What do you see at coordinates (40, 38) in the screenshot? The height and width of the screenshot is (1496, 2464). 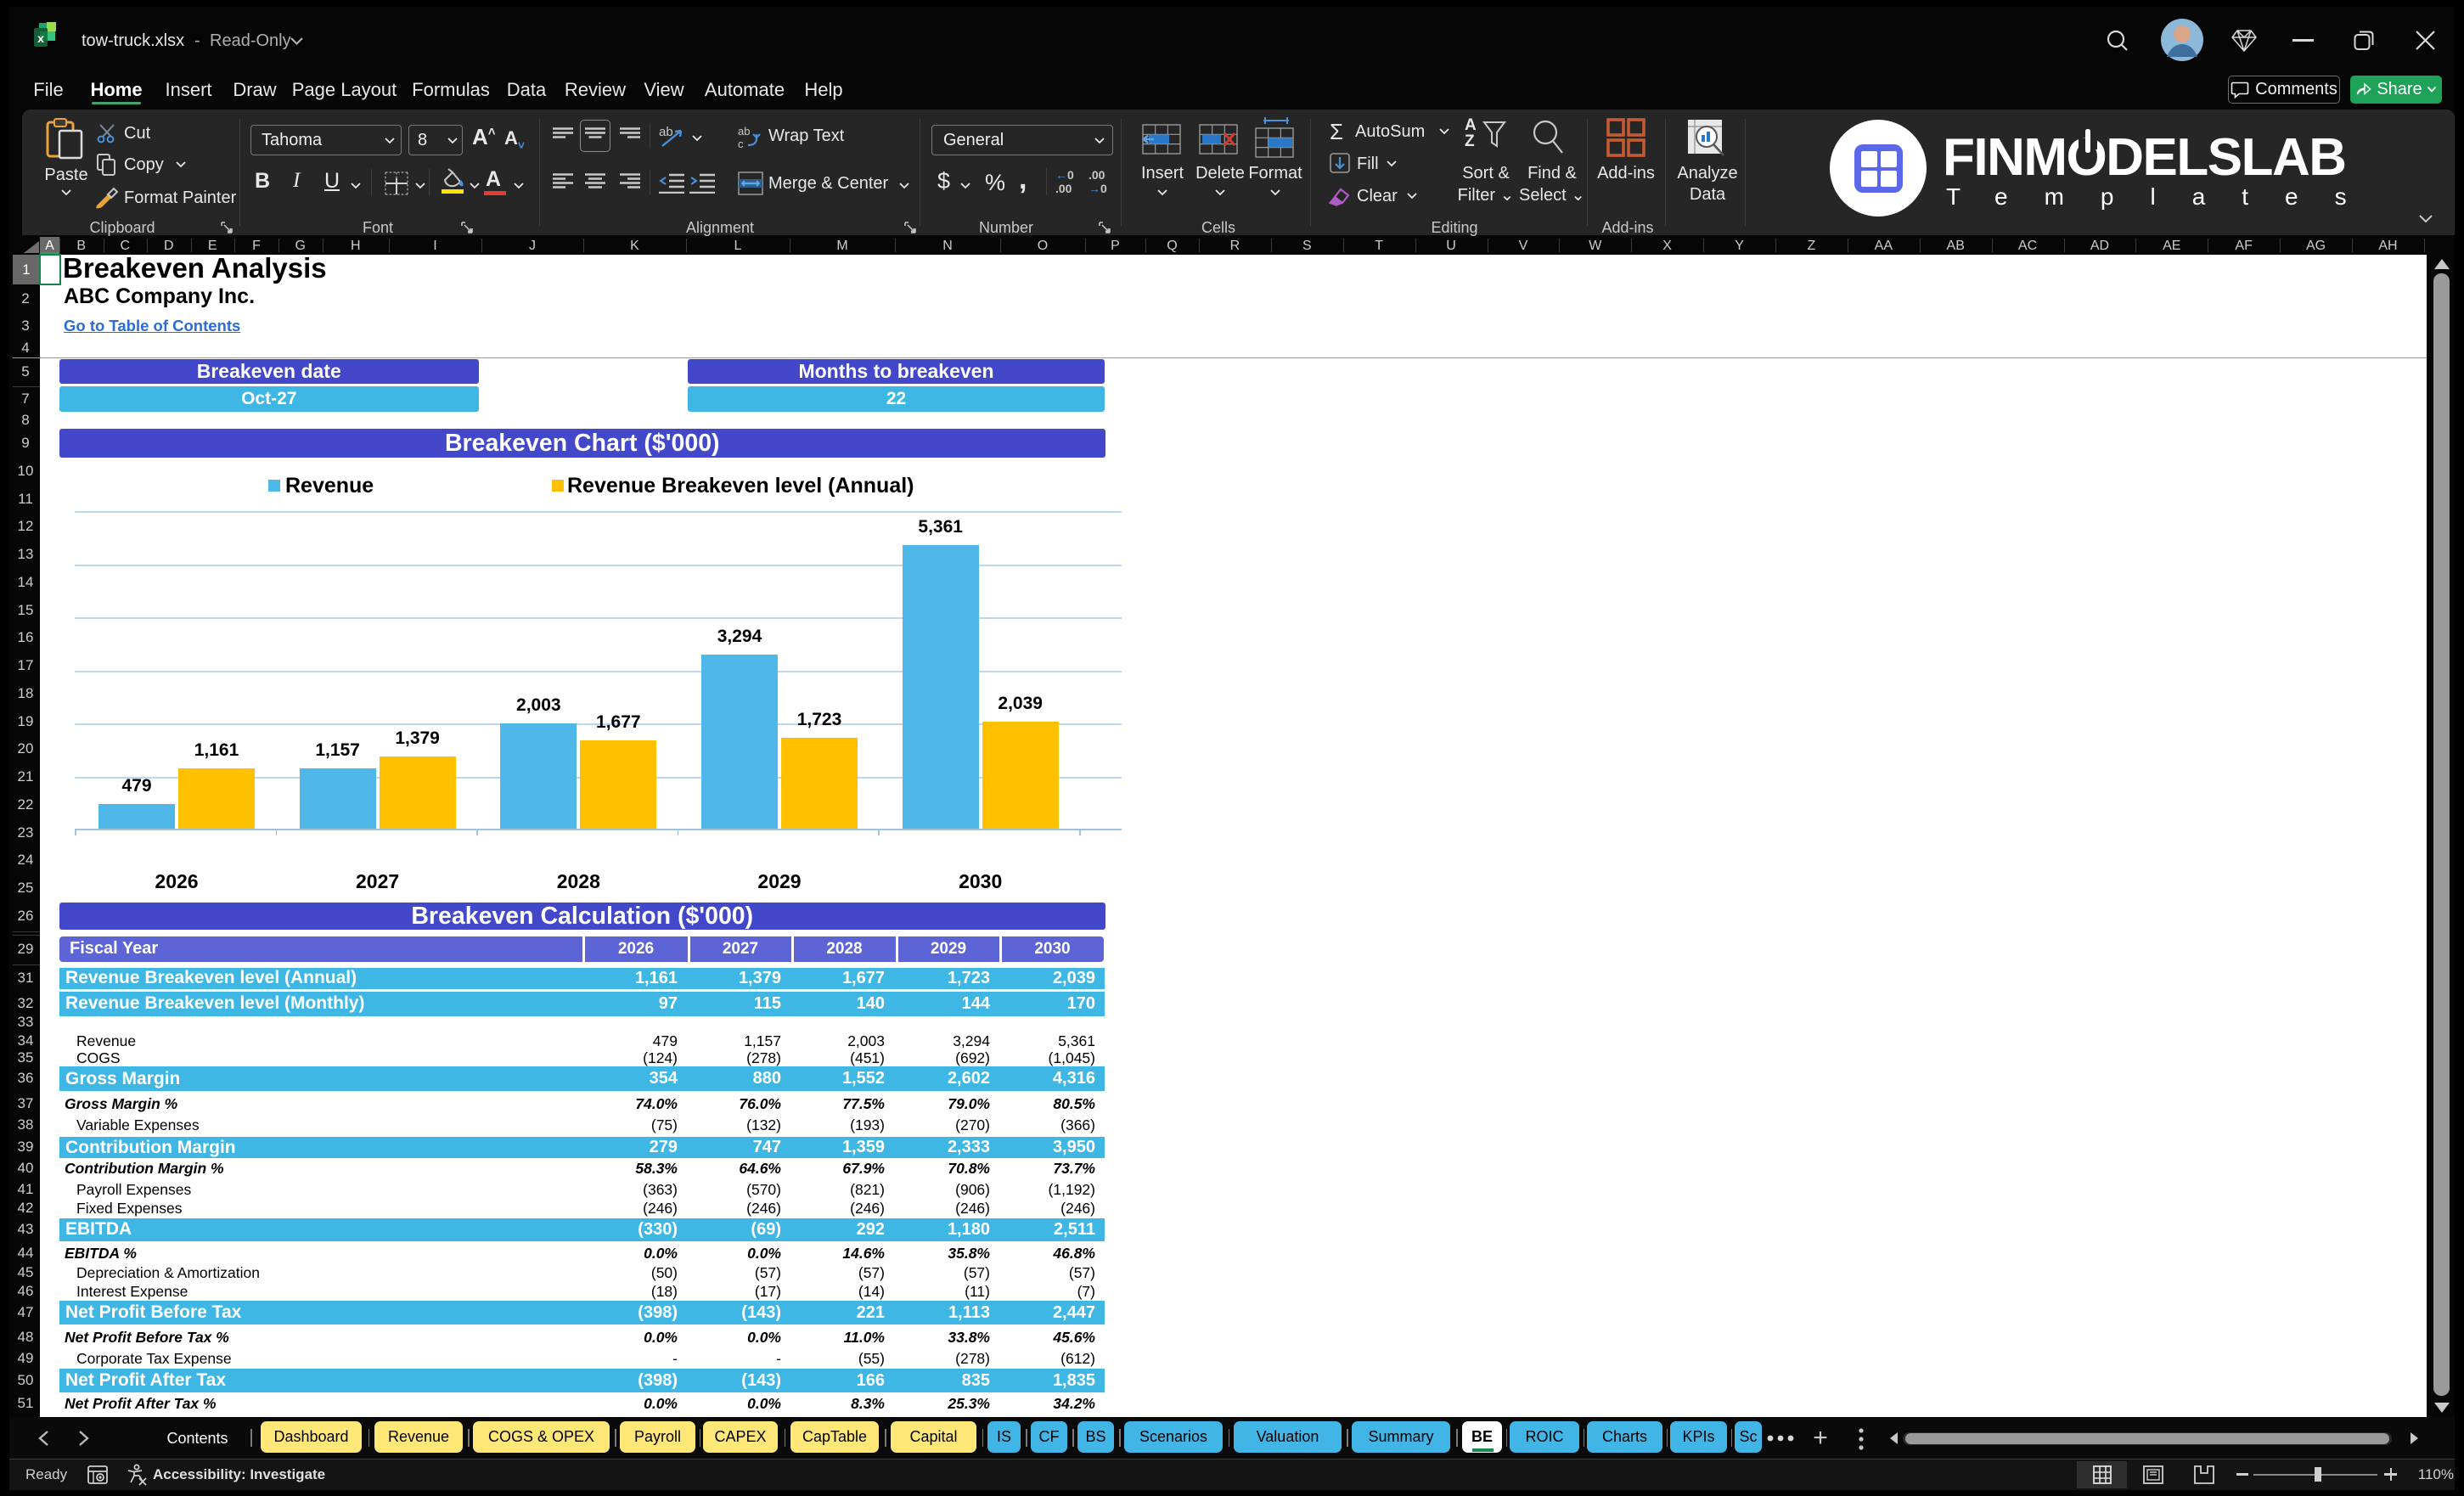 I see `svg-text: x` at bounding box center [40, 38].